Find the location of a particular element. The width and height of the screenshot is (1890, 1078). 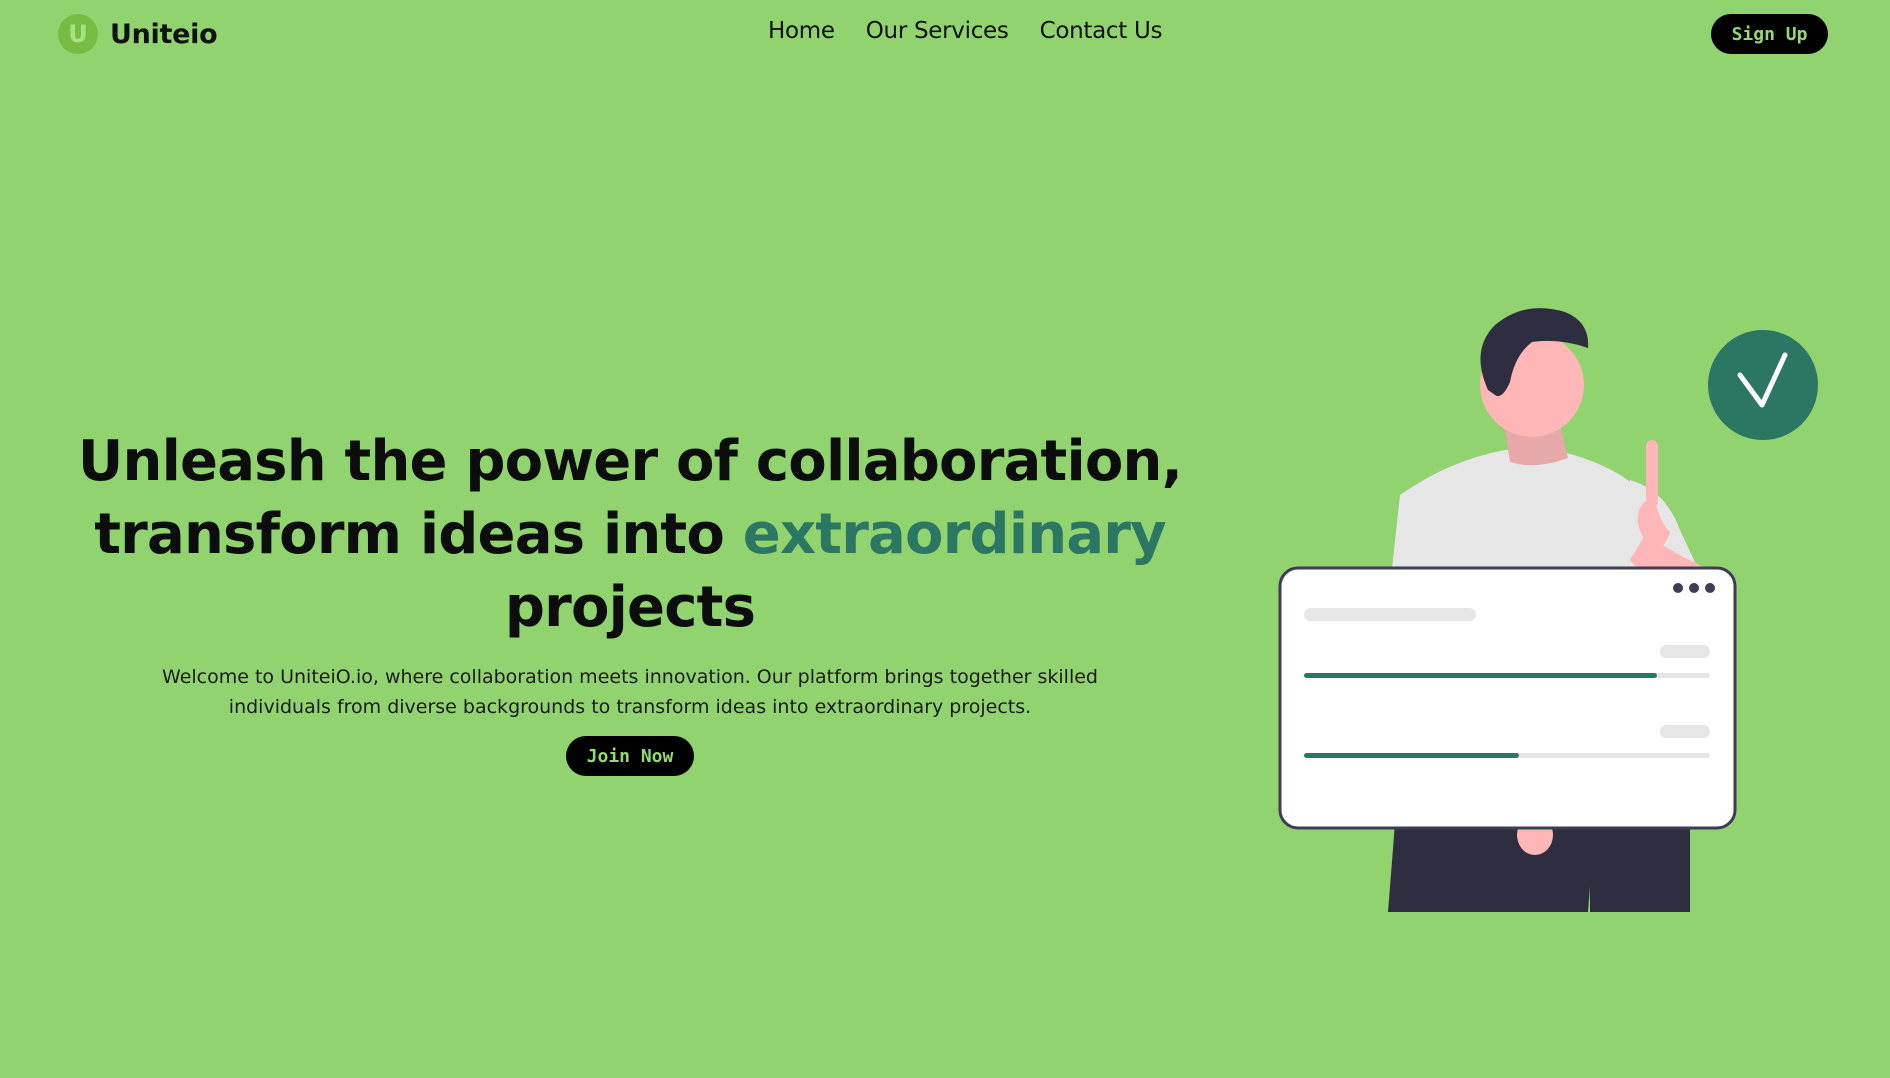

join-now-button: Join Now is located at coordinates (630, 756).